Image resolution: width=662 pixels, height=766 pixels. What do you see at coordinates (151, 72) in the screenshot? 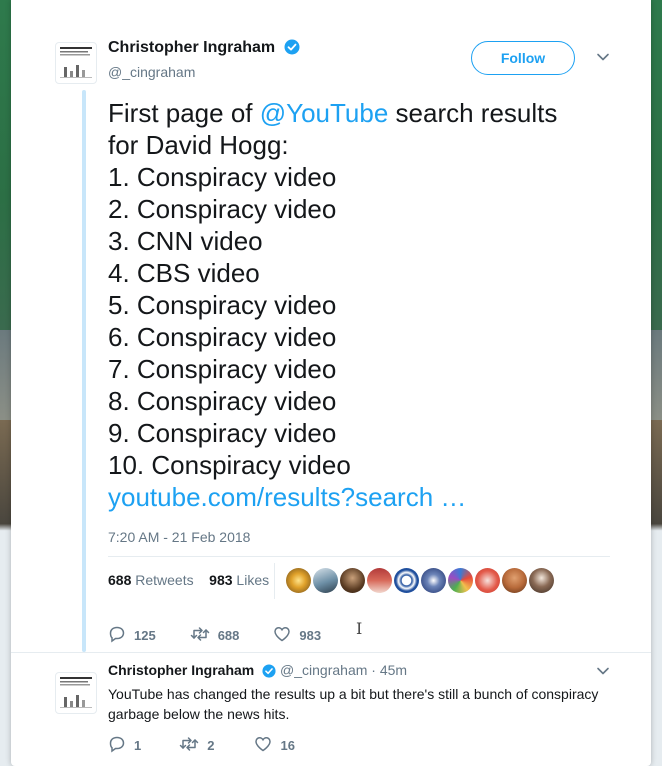
I see `author-handle: @_cingraham` at bounding box center [151, 72].